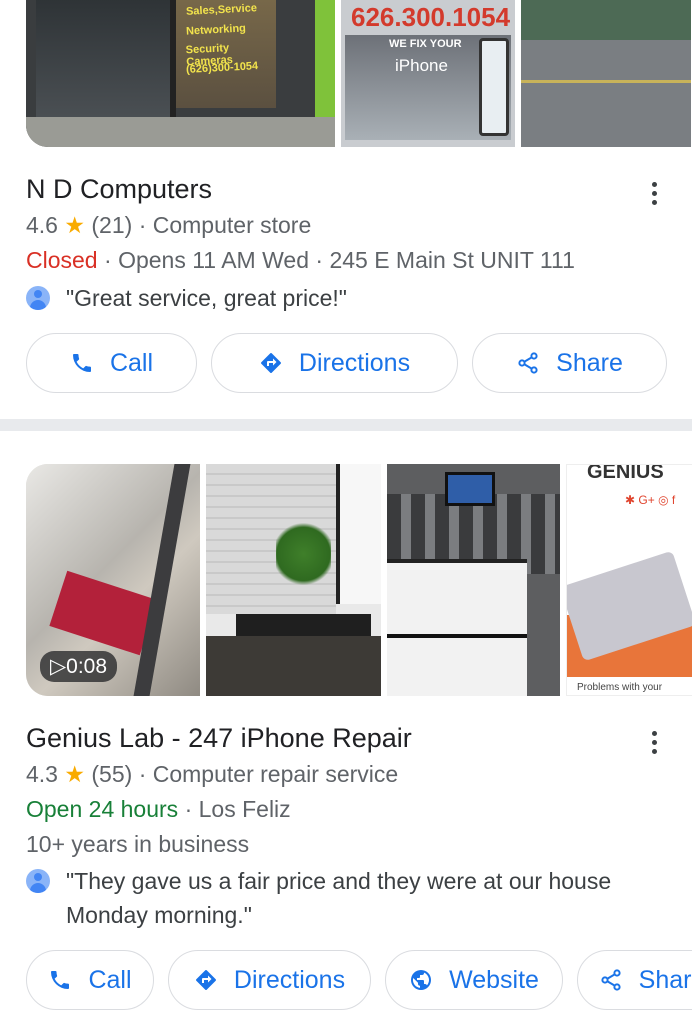 This screenshot has height=1024, width=692. I want to click on video-thumbnail: ▷0:08, so click(113, 580).